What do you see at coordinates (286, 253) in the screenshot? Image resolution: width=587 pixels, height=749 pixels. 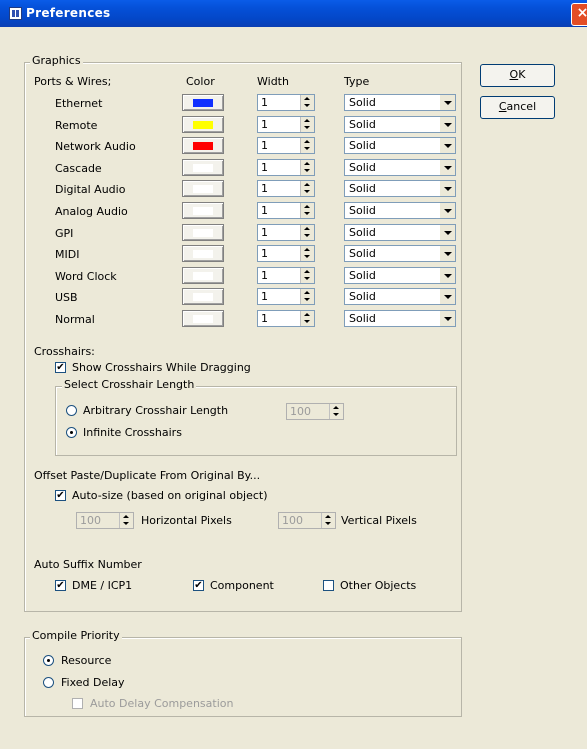 I see `width-stepper-midi: 1` at bounding box center [286, 253].